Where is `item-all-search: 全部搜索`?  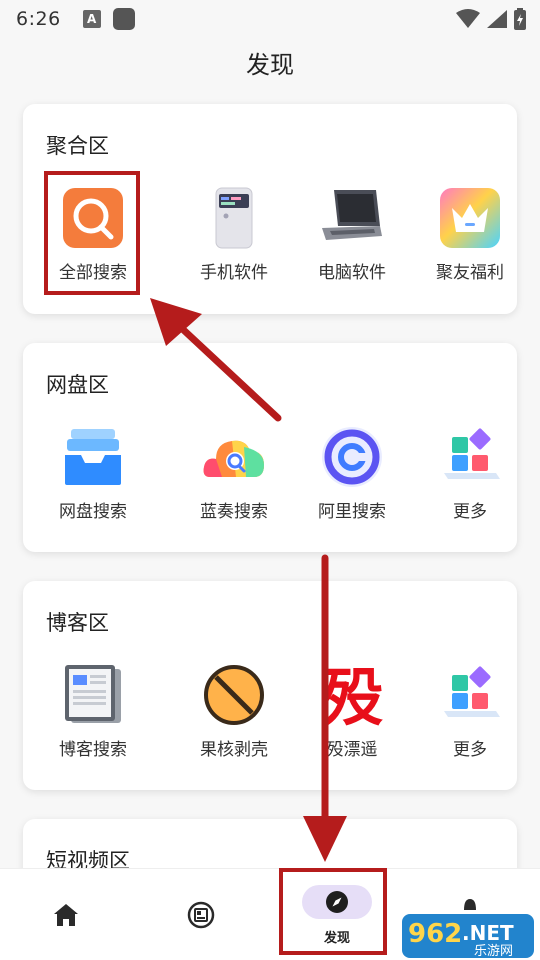
item-all-search: 全部搜索 is located at coordinates (93, 238).